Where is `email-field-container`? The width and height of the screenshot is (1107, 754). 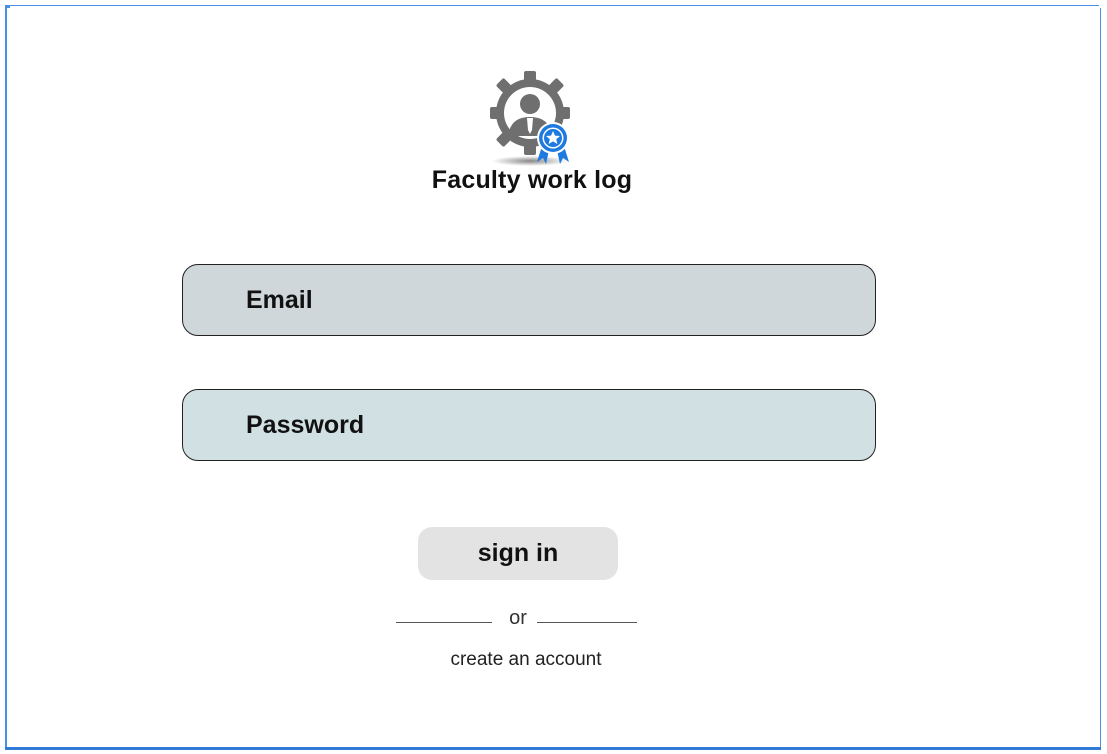 email-field-container is located at coordinates (529, 300).